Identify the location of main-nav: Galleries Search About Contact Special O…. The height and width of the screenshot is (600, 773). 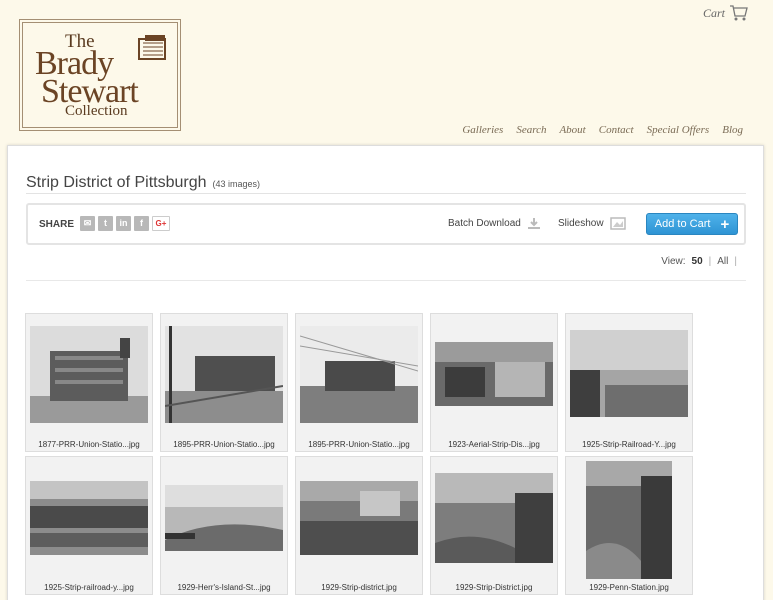
(602, 130).